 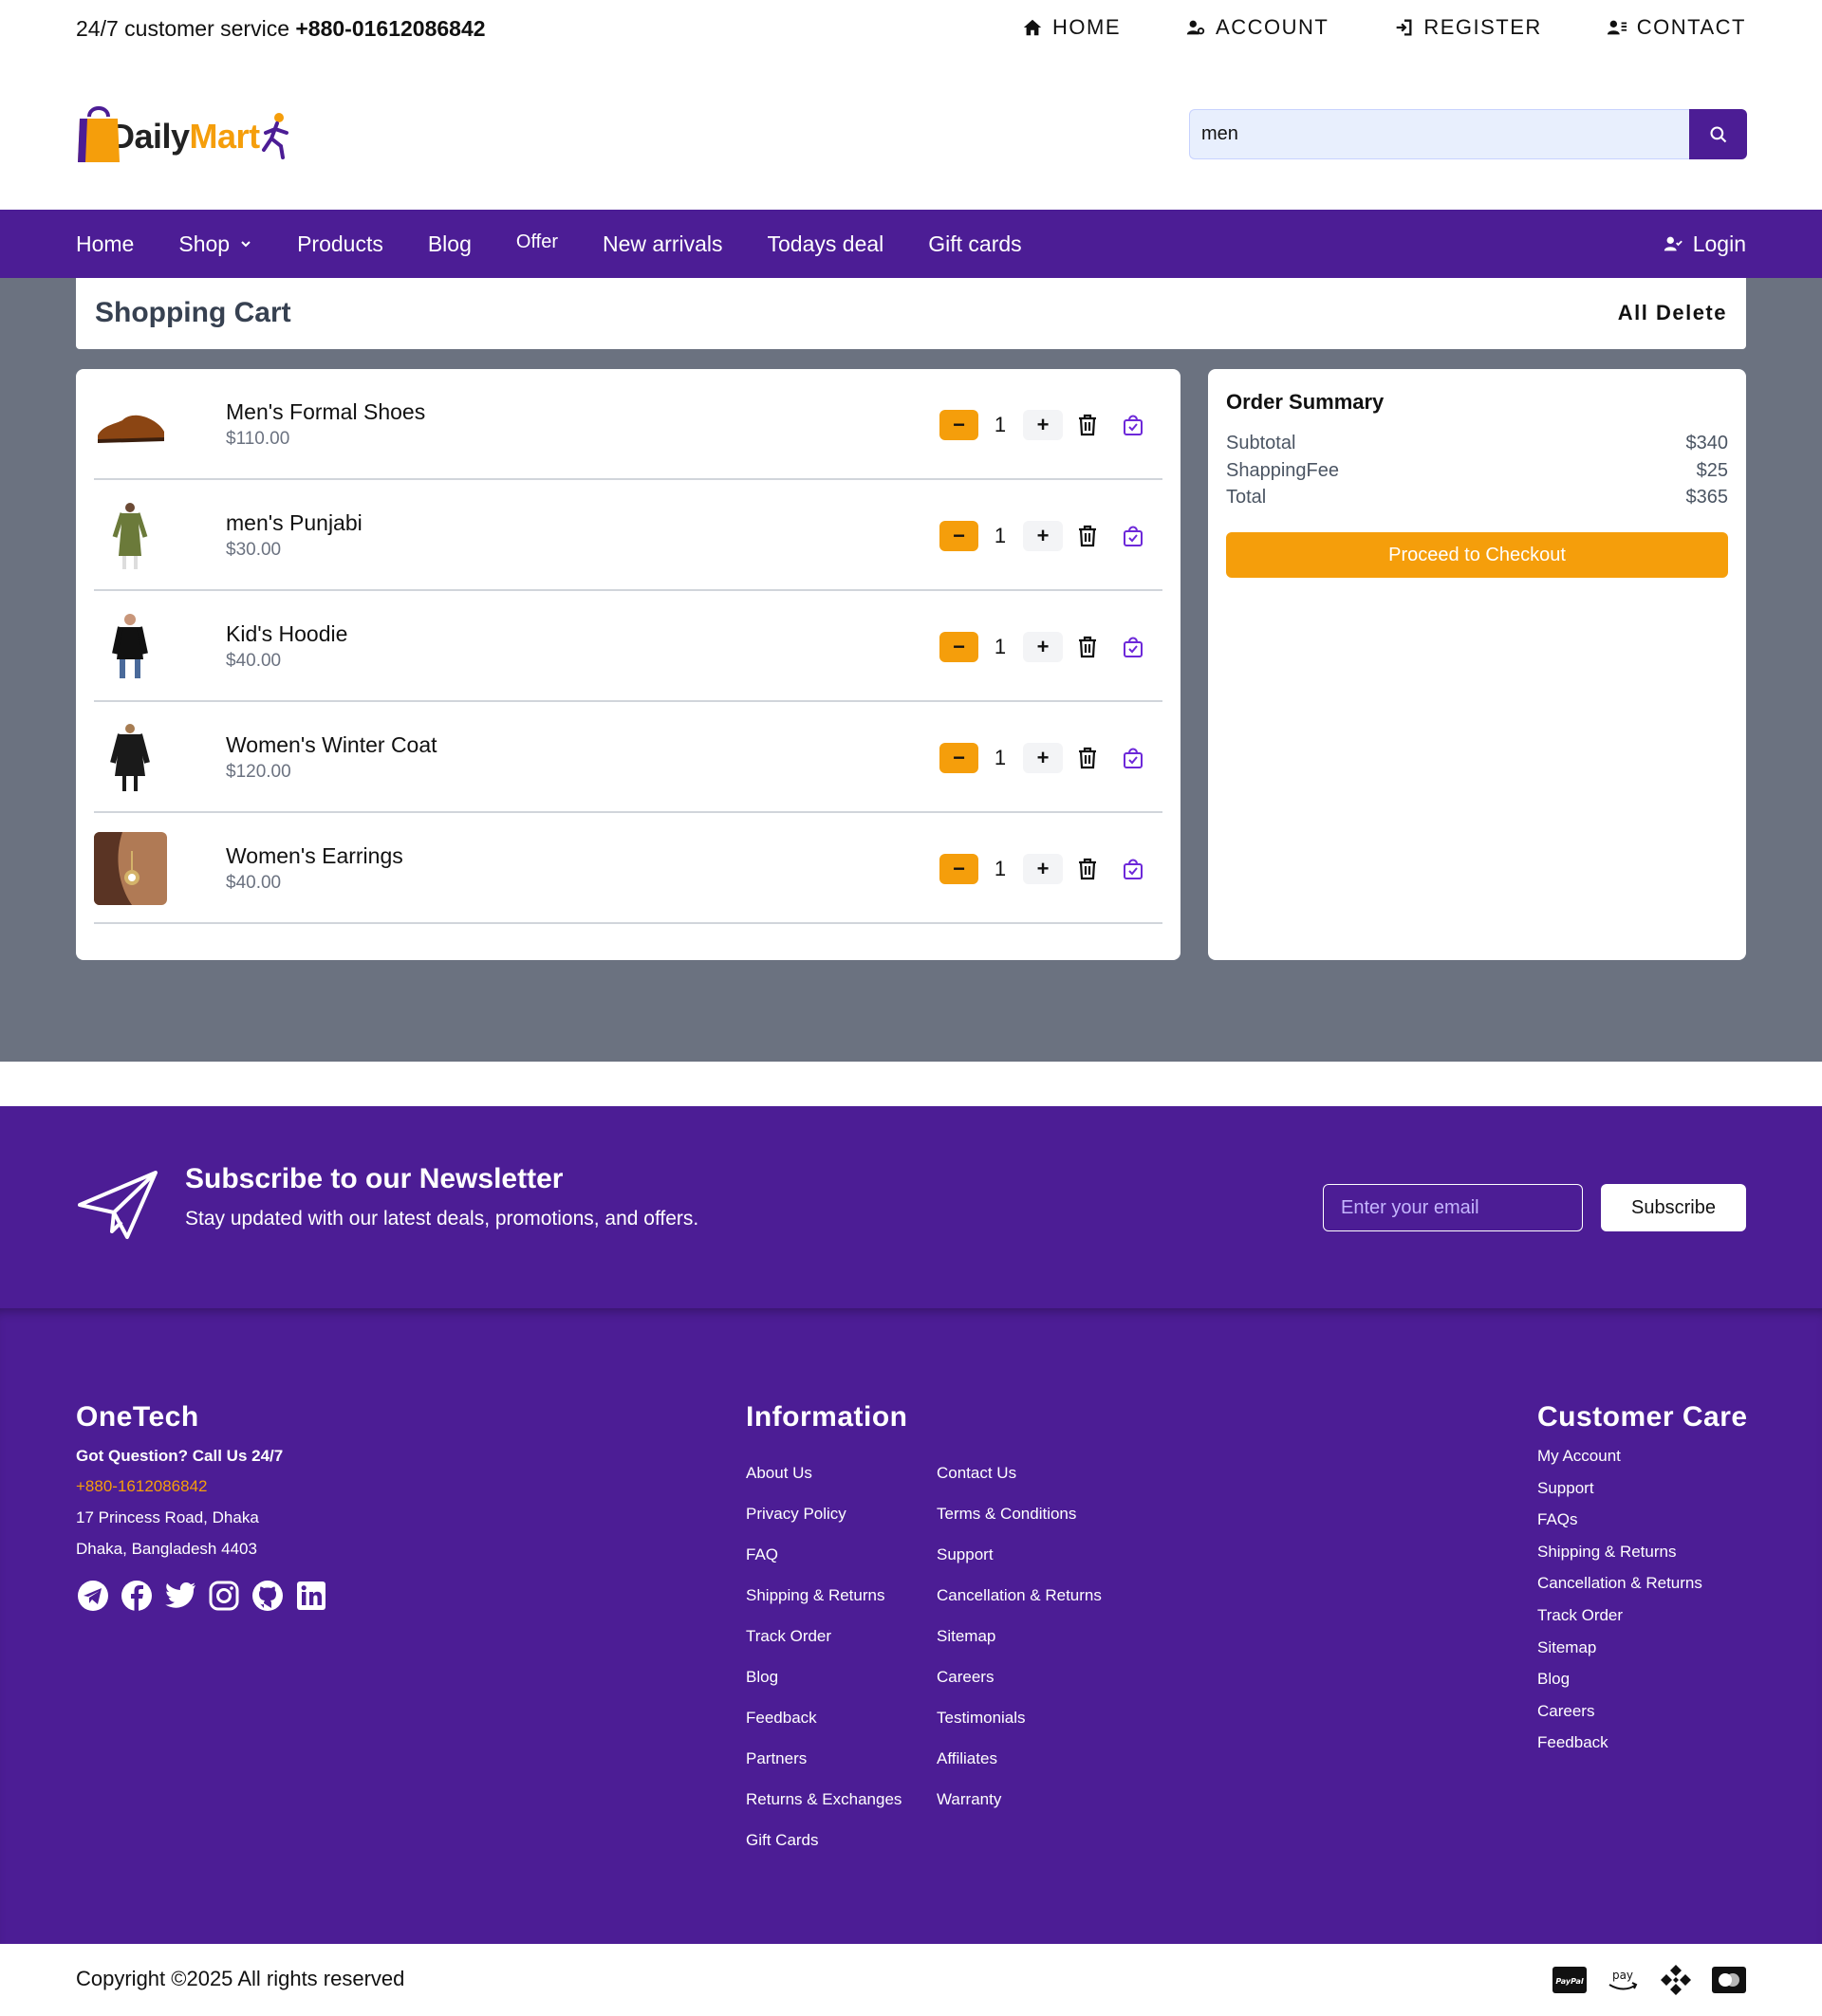 I want to click on top-link-label: CONTACT, so click(x=1691, y=27).